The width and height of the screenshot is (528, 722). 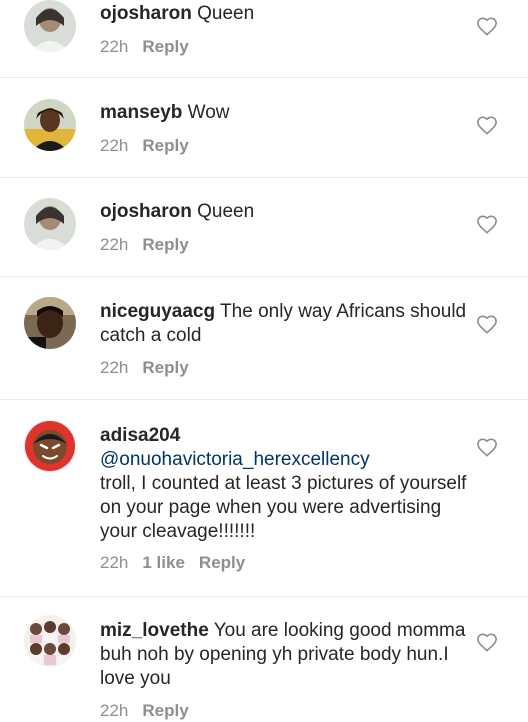 I want to click on cartoon-face-avatar, so click(x=50, y=446).